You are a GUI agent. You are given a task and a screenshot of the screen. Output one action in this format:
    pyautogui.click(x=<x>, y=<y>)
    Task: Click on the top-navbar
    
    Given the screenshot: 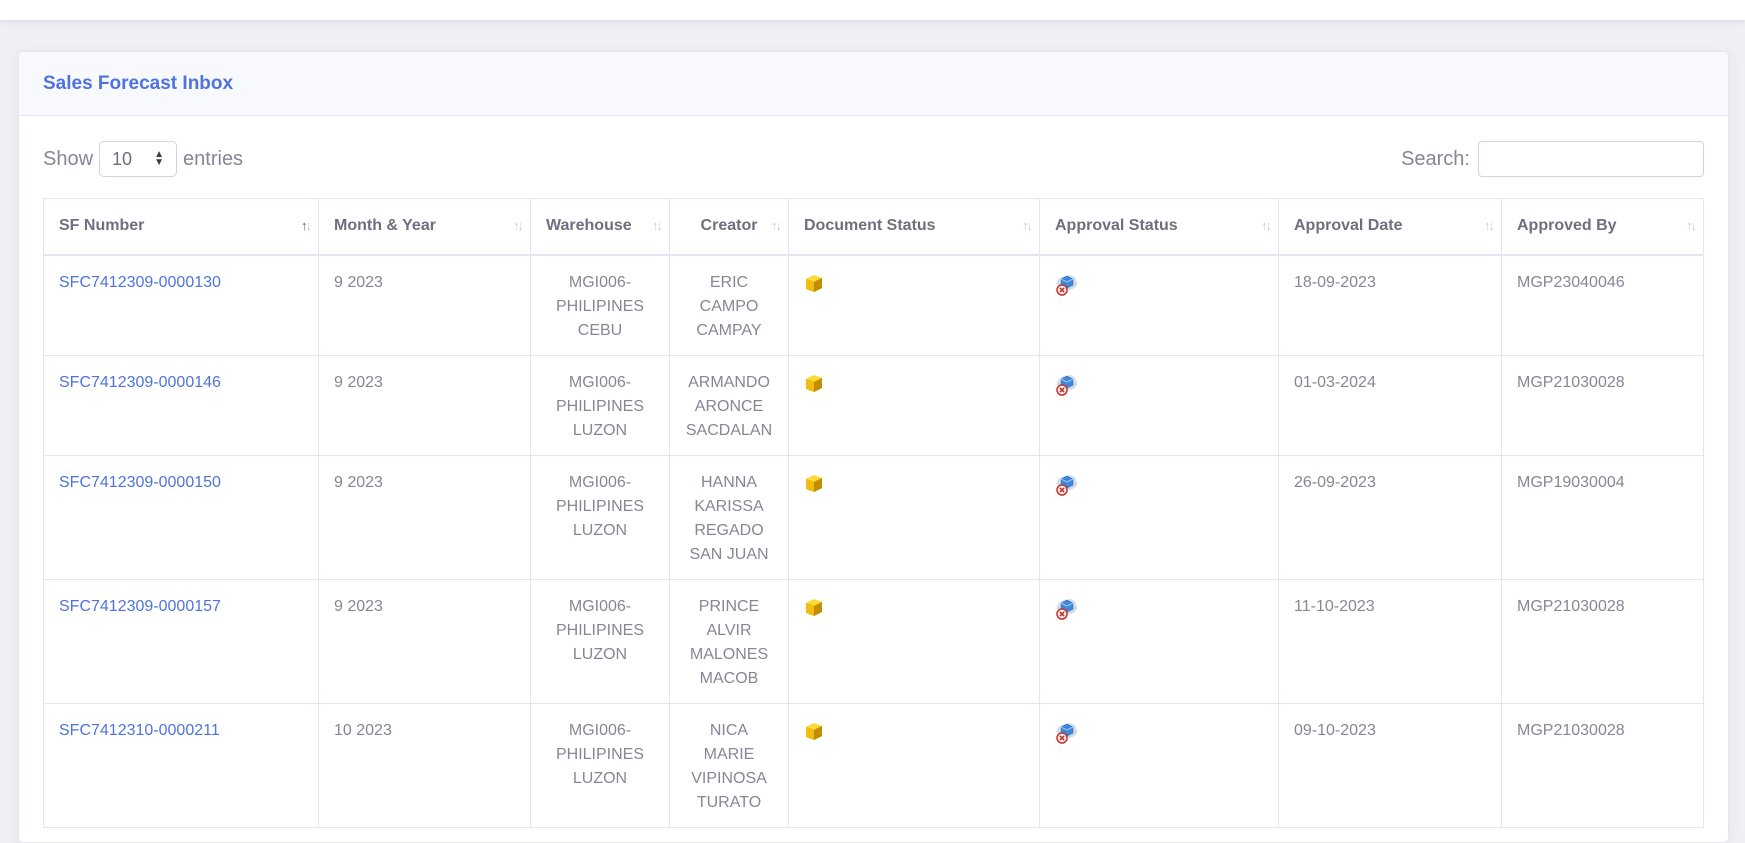 What is the action you would take?
    pyautogui.click(x=872, y=10)
    